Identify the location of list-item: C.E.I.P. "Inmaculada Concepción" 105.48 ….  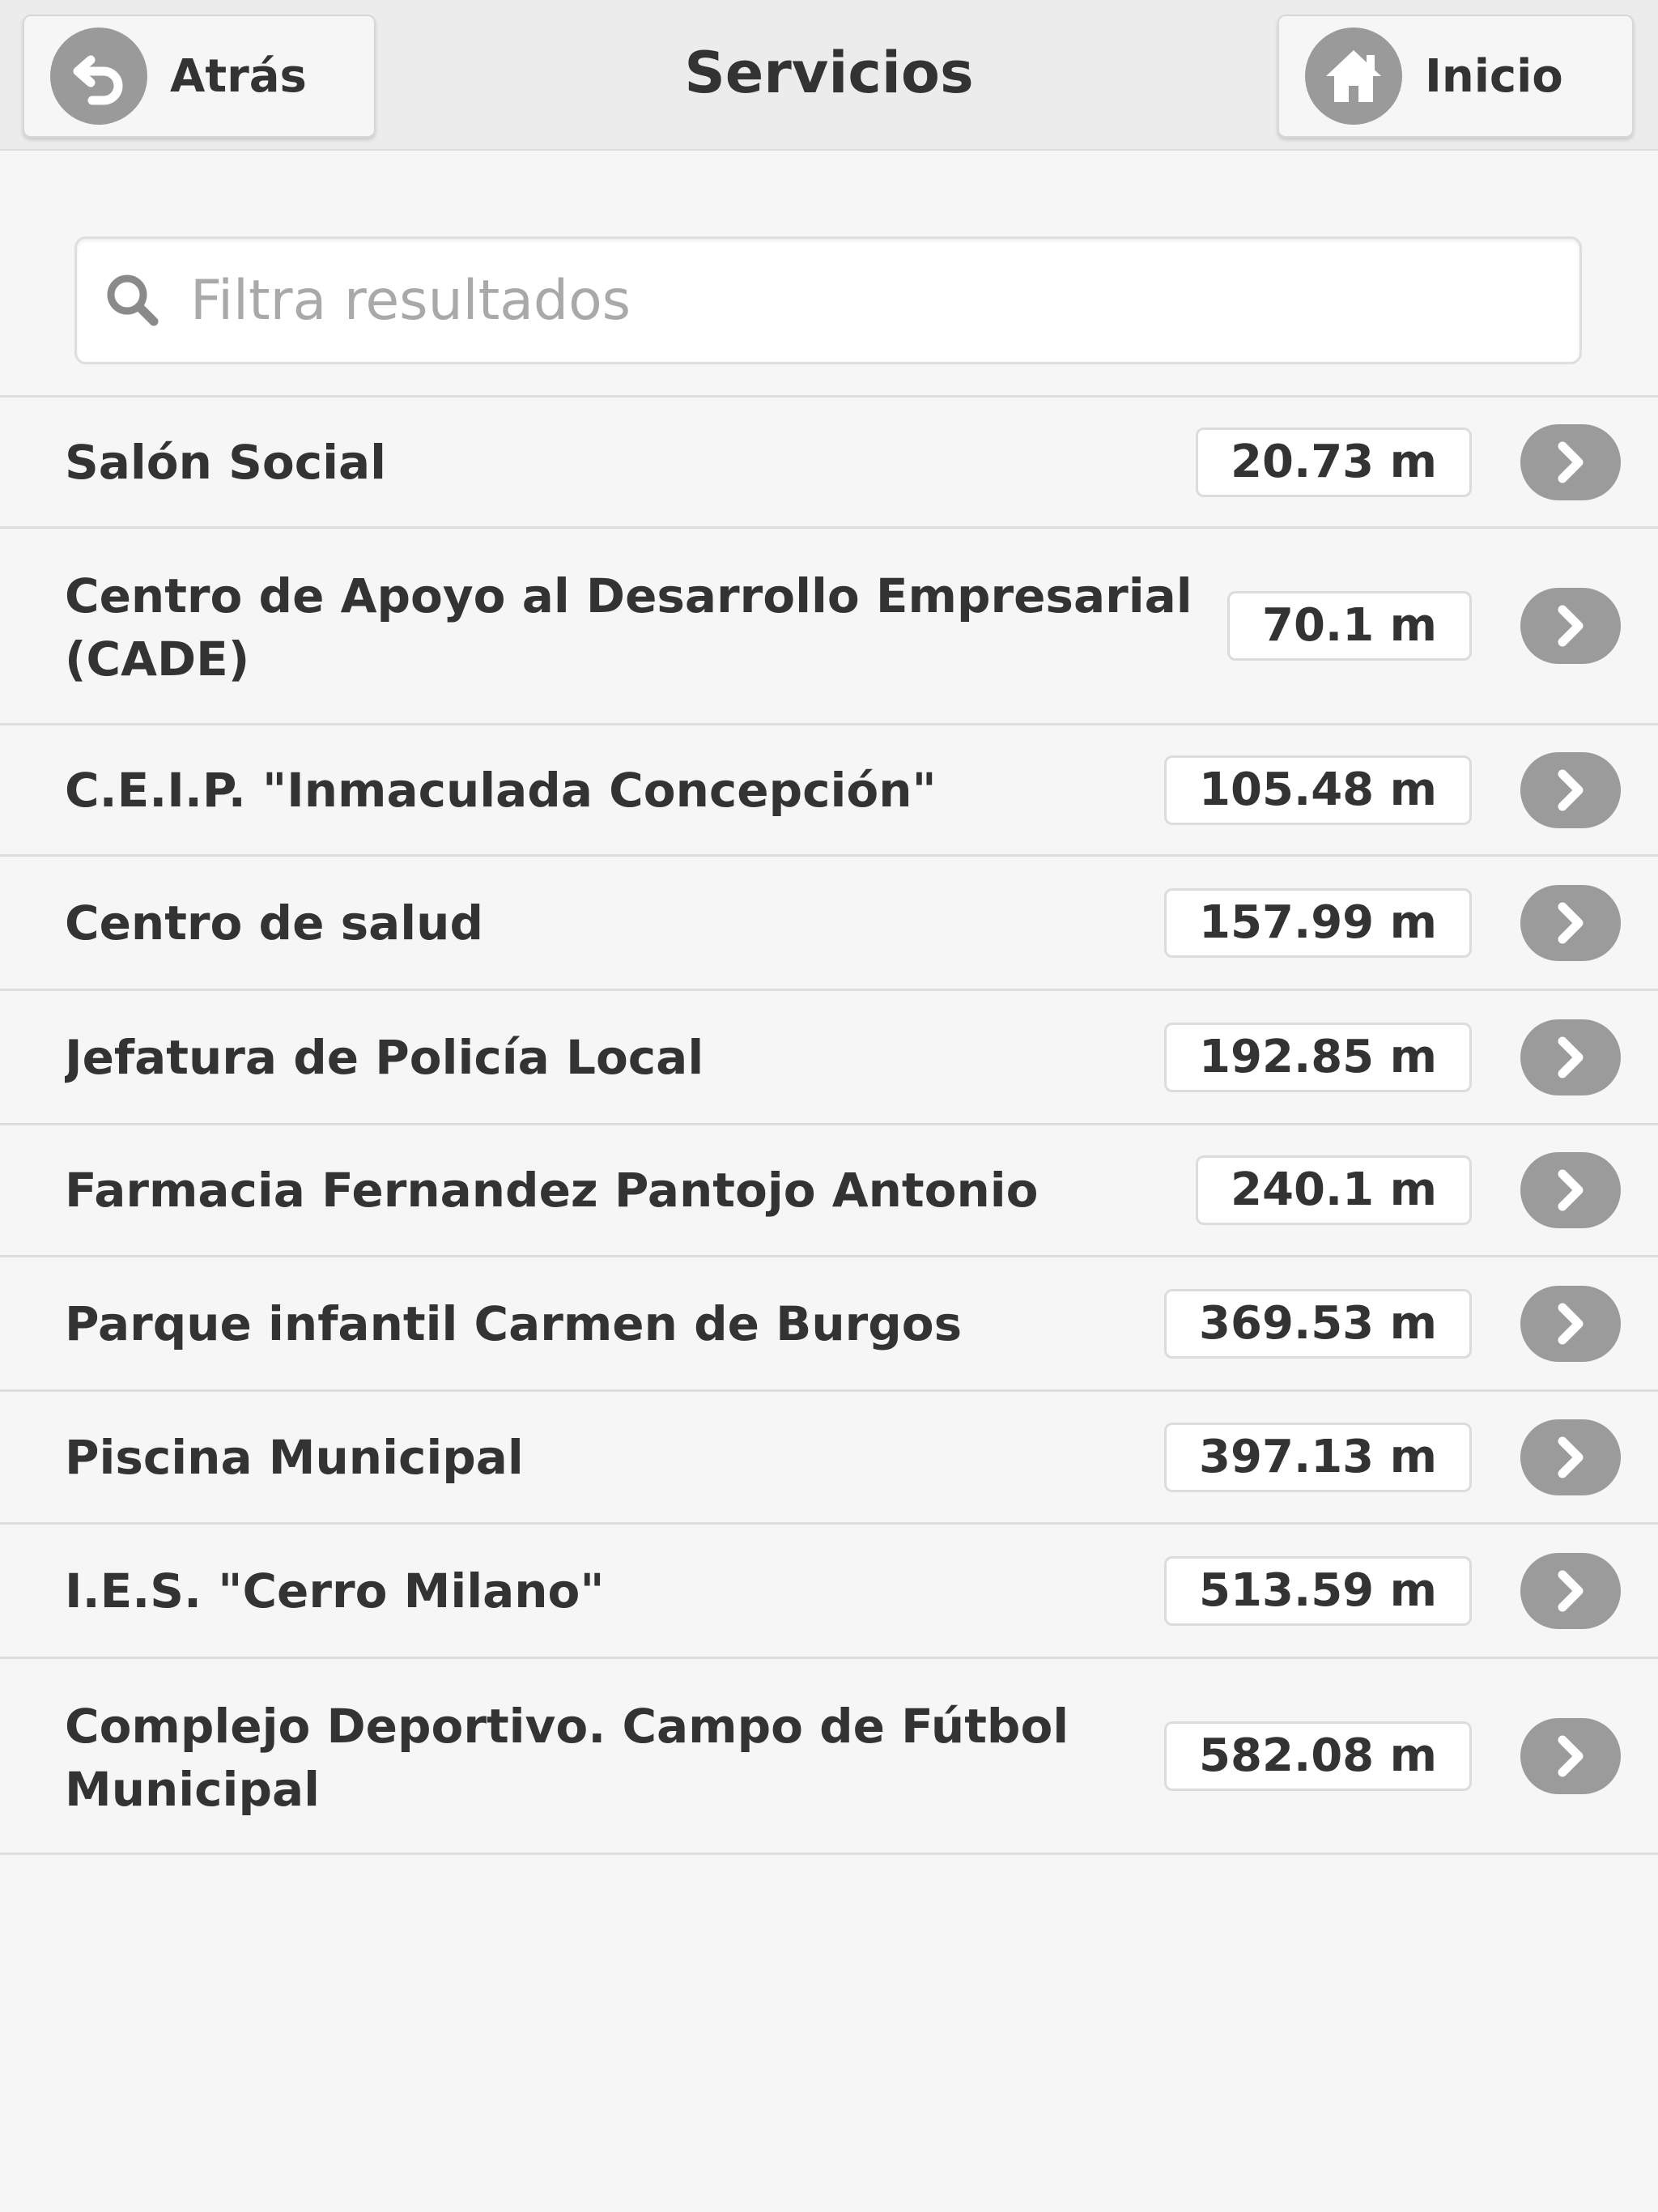
(829, 791).